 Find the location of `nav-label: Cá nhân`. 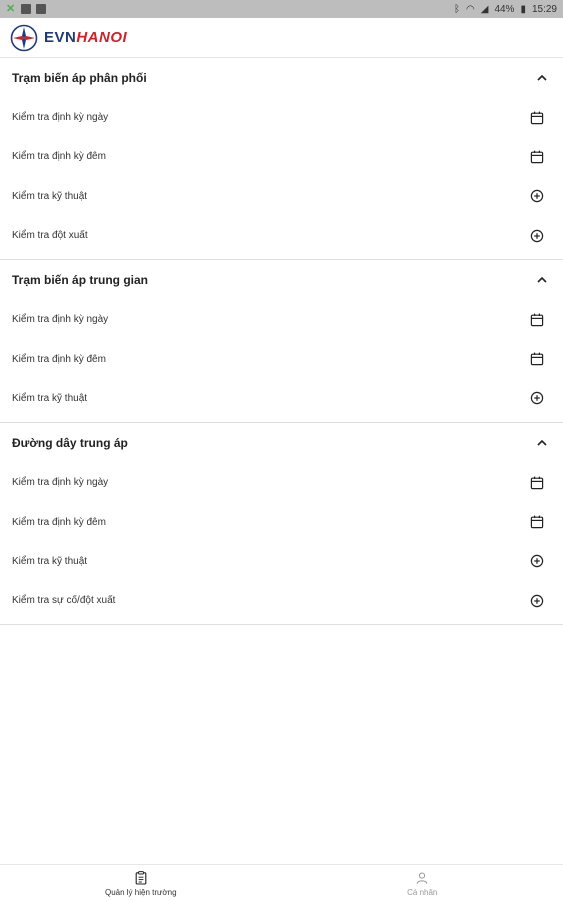

nav-label: Cá nhân is located at coordinates (422, 892).